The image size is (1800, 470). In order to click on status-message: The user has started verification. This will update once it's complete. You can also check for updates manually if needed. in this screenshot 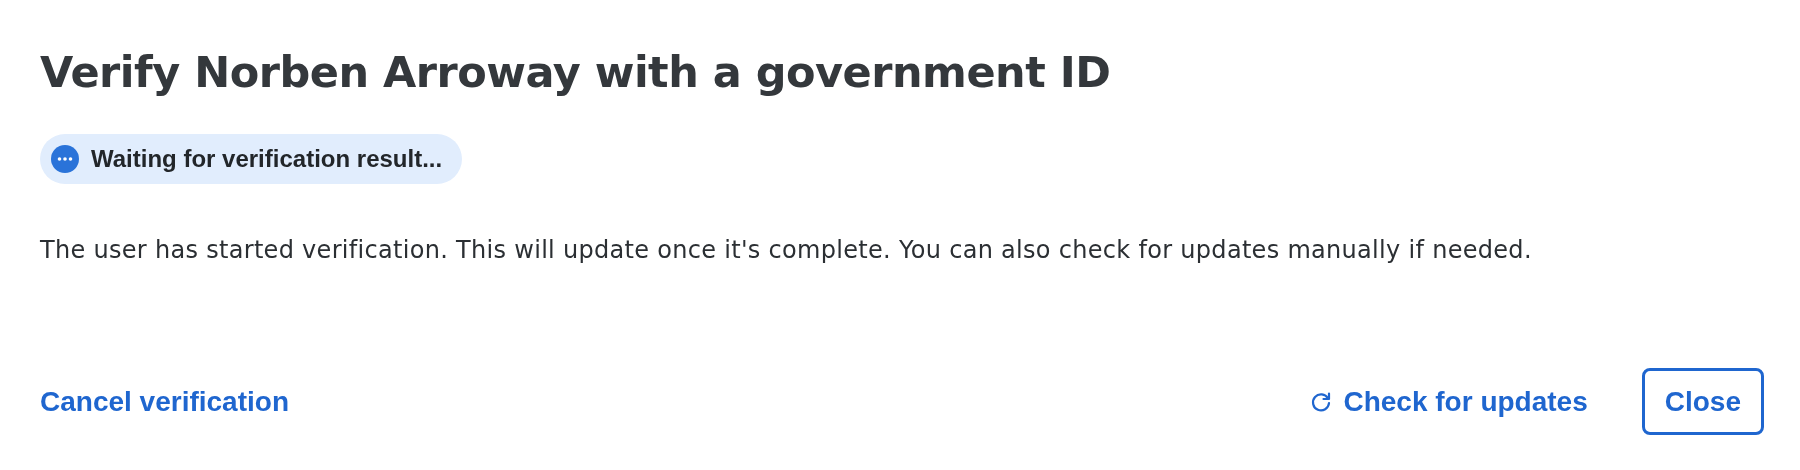, I will do `click(786, 250)`.